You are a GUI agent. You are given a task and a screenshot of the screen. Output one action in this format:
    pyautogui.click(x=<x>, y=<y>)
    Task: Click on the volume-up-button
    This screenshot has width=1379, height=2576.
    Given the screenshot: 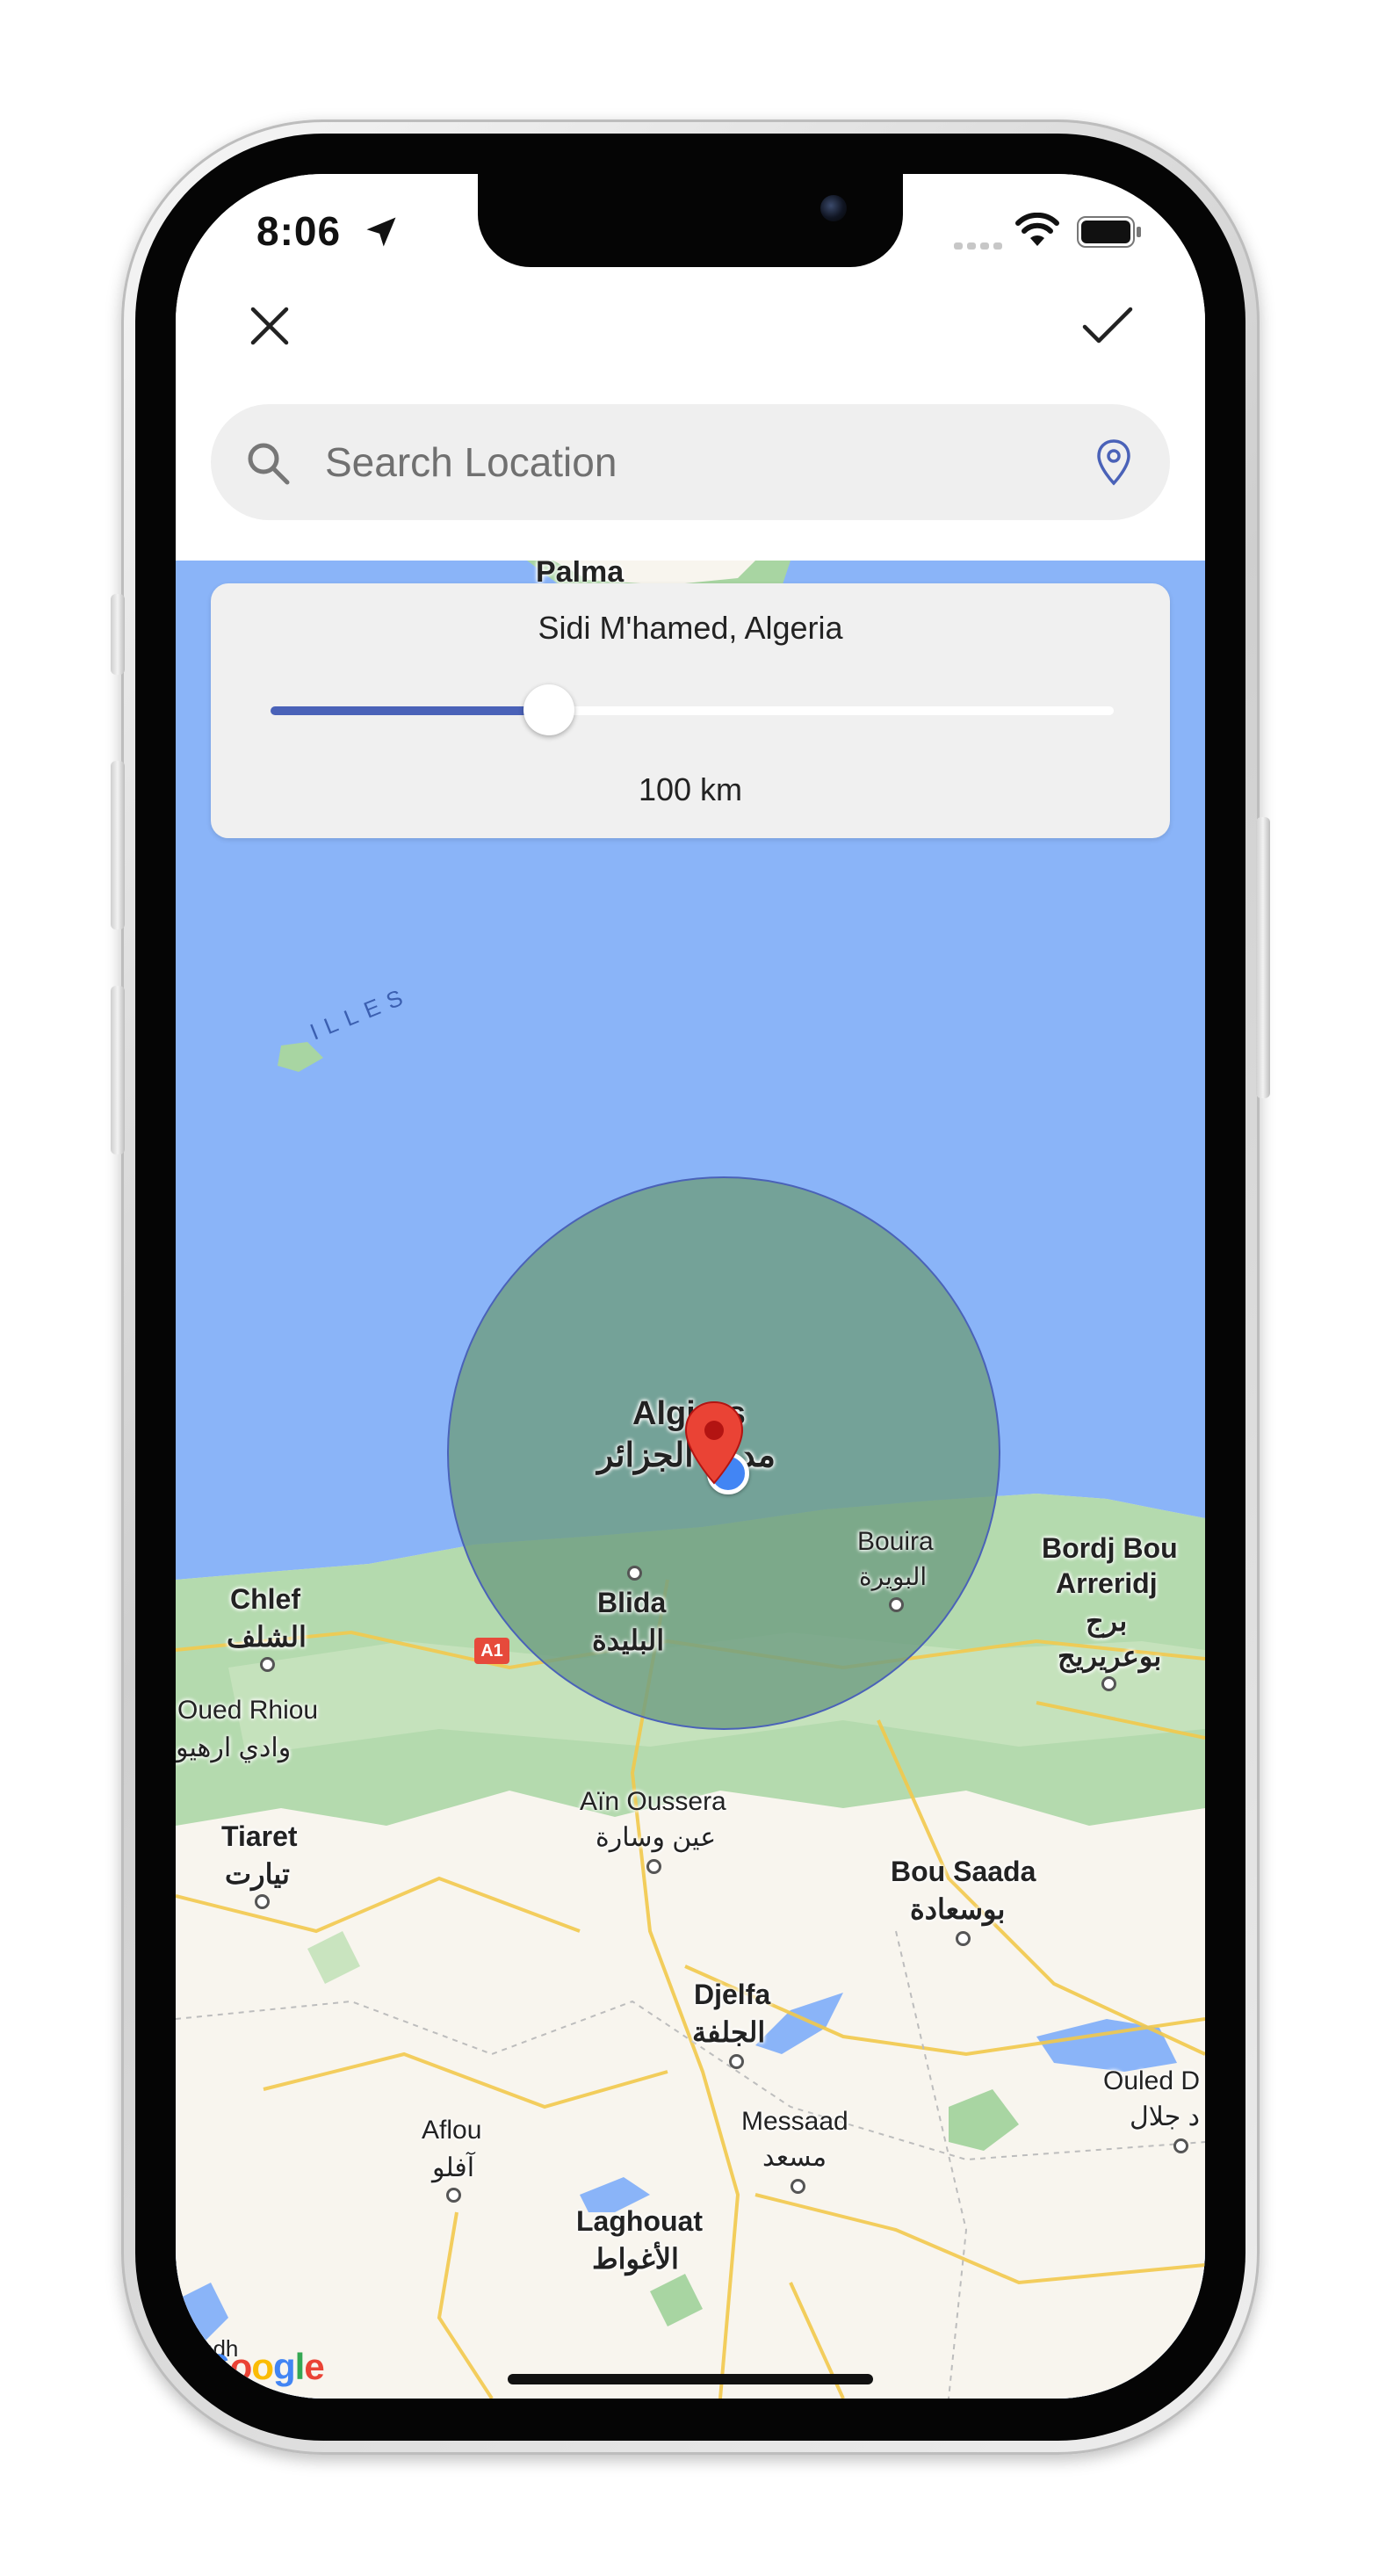 What is the action you would take?
    pyautogui.click(x=118, y=845)
    